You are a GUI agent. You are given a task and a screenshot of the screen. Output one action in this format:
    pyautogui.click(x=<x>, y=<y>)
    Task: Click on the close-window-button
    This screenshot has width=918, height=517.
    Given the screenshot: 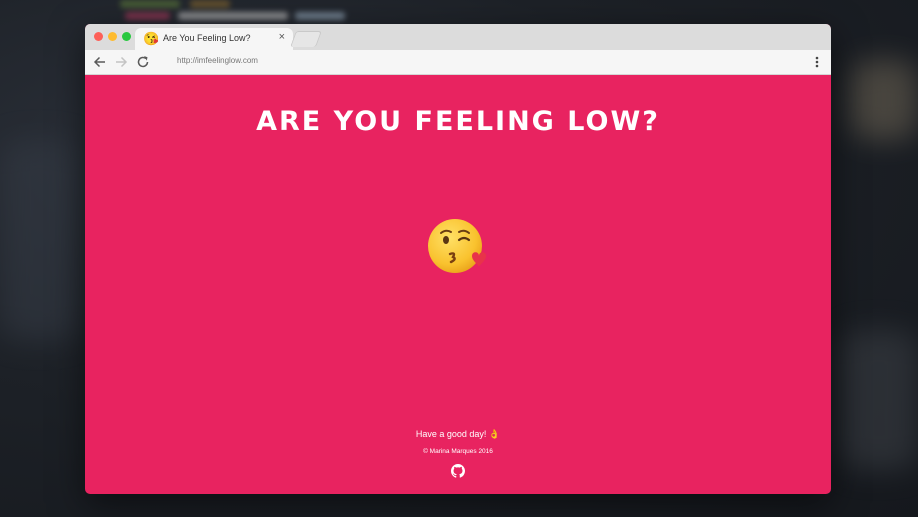 What is the action you would take?
    pyautogui.click(x=98, y=36)
    